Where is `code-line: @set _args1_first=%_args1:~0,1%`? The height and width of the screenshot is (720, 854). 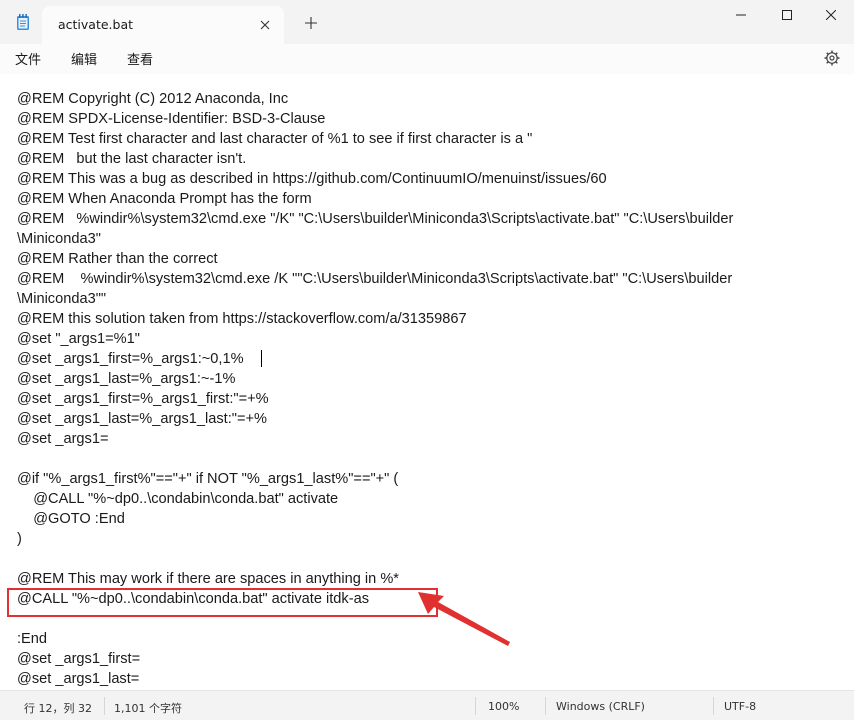
code-line: @set _args1_first=%_args1:~0,1% is located at coordinates (427, 359).